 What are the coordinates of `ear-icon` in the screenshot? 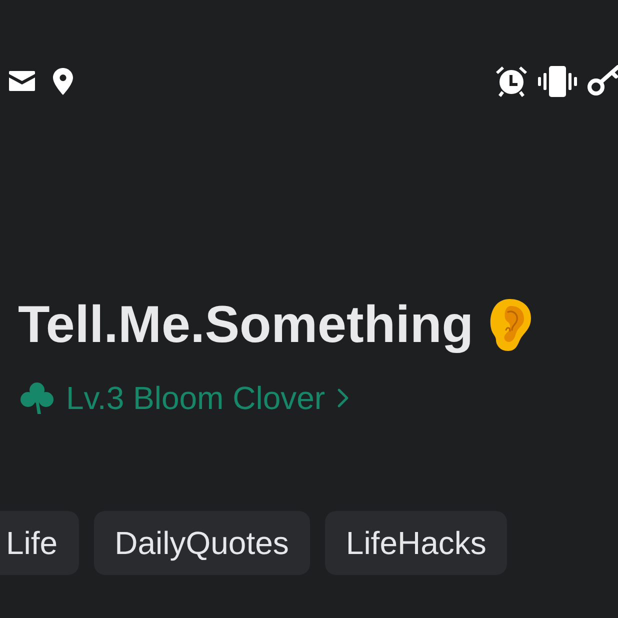 It's located at (510, 325).